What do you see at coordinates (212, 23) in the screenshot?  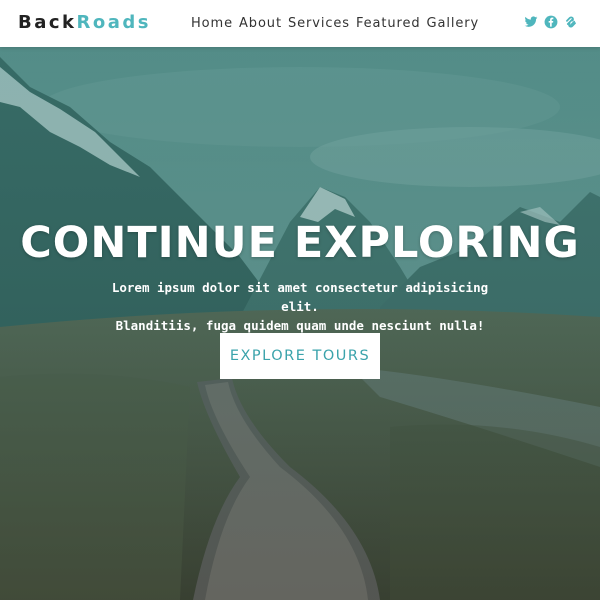 I see `nav-link-home: Home` at bounding box center [212, 23].